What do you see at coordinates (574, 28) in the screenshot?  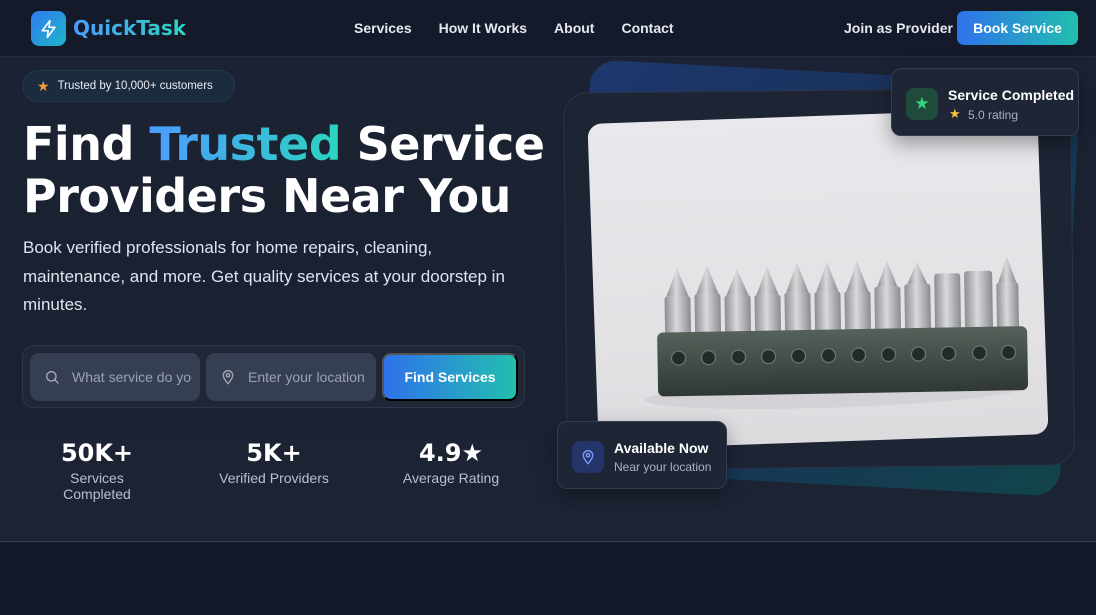 I see `nav-link-about: About` at bounding box center [574, 28].